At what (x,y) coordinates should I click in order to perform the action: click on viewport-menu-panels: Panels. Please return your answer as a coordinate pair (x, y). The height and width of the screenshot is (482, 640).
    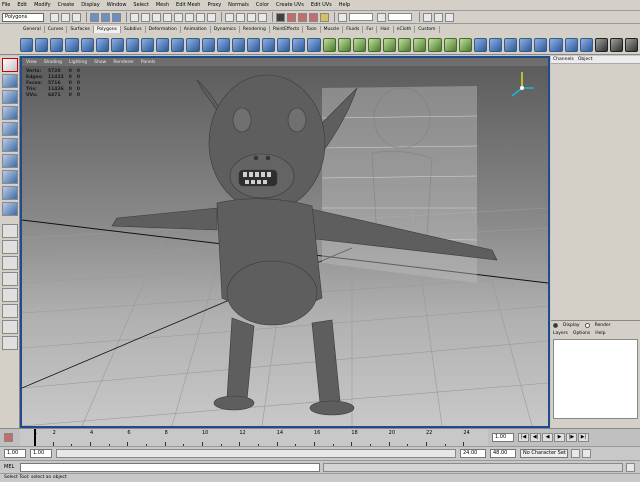
    Looking at the image, I should click on (148, 62).